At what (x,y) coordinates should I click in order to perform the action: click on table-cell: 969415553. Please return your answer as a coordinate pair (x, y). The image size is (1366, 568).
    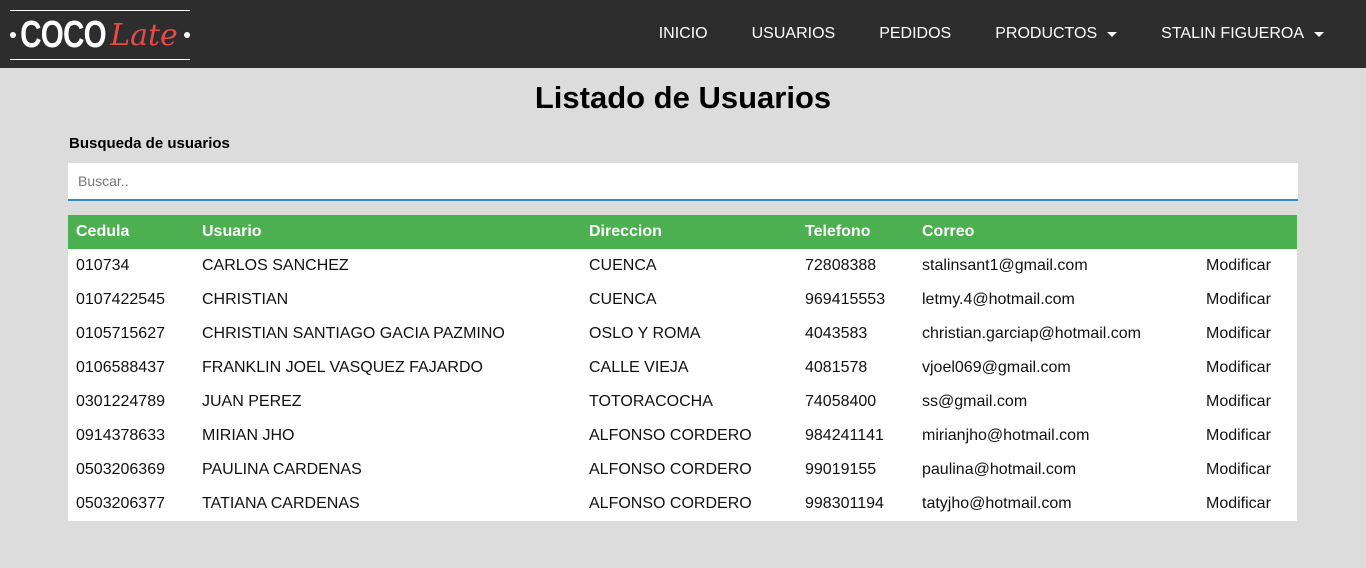
    Looking at the image, I should click on (845, 299).